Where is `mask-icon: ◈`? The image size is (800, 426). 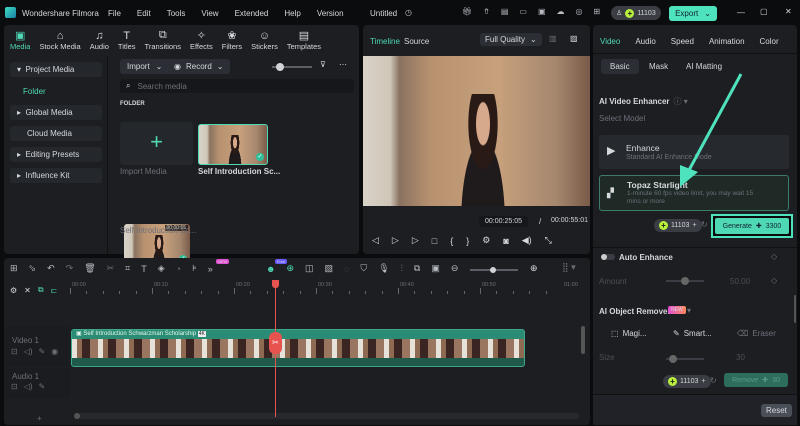
mask-icon: ◈ is located at coordinates (161, 268).